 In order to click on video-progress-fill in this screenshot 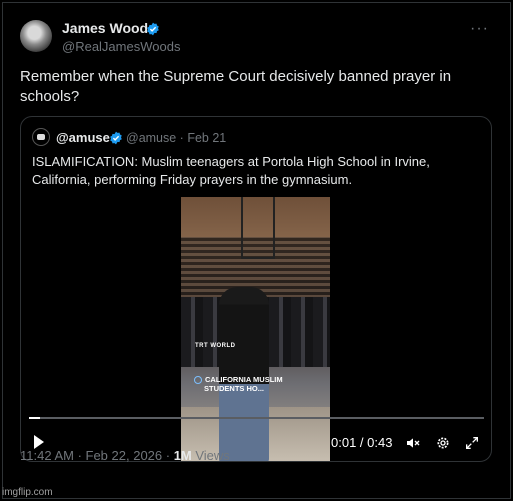, I will do `click(35, 418)`.